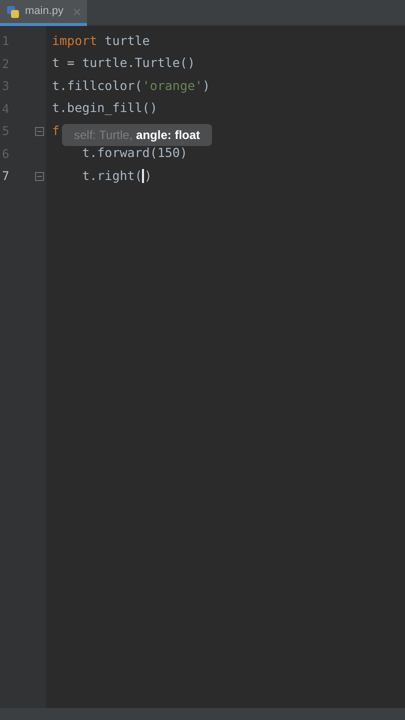 This screenshot has width=405, height=720. Describe the element at coordinates (123, 63) in the screenshot. I see `code-line: t = turtle.Turtle()` at that location.